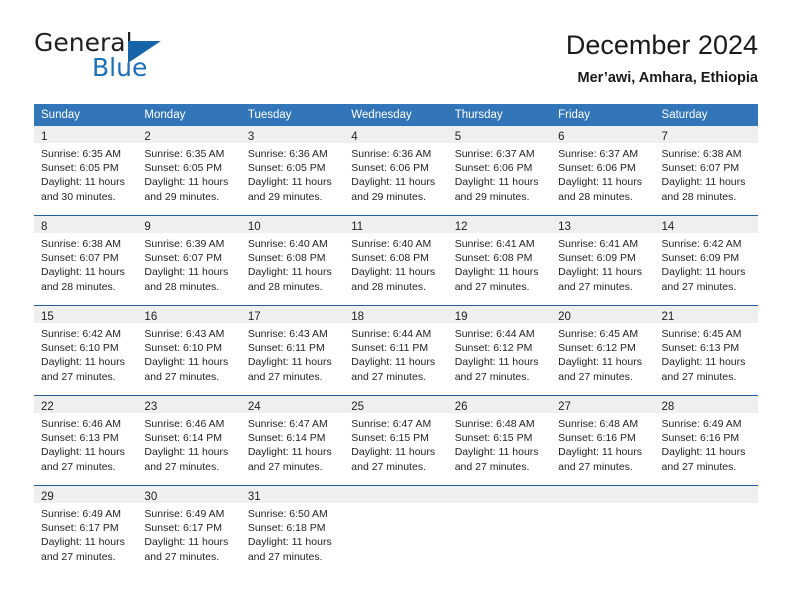 This screenshot has width=792, height=612. Describe the element at coordinates (151, 497) in the screenshot. I see `day-number: 30` at that location.